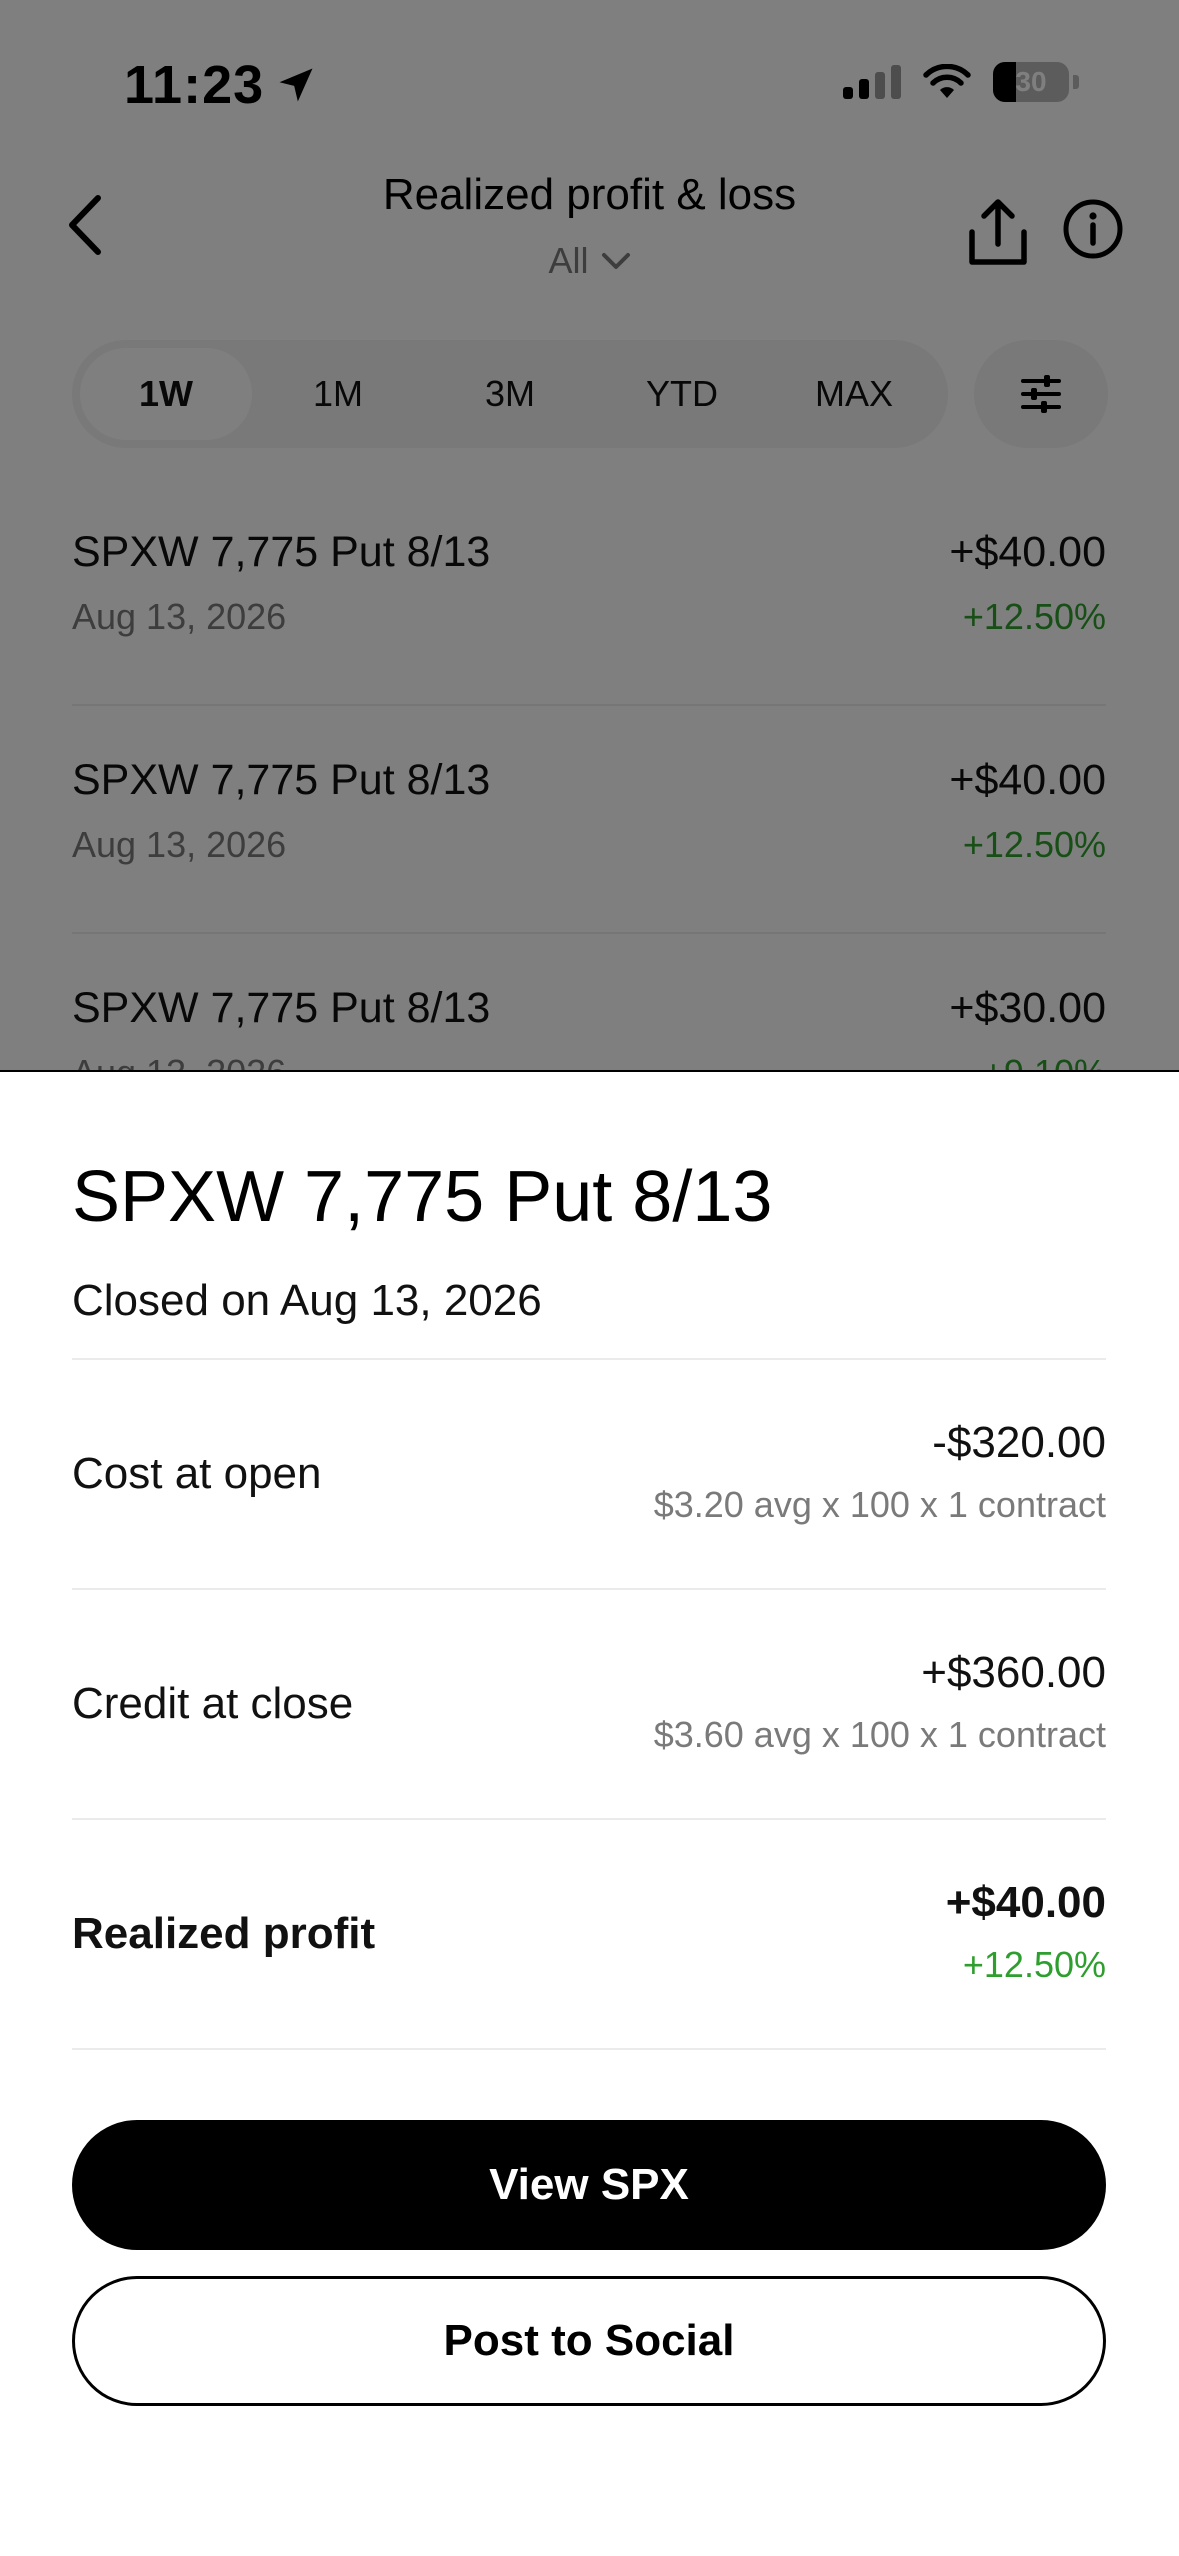 The width and height of the screenshot is (1179, 2556). What do you see at coordinates (589, 2341) in the screenshot?
I see `post-to-social-button: Post to Social` at bounding box center [589, 2341].